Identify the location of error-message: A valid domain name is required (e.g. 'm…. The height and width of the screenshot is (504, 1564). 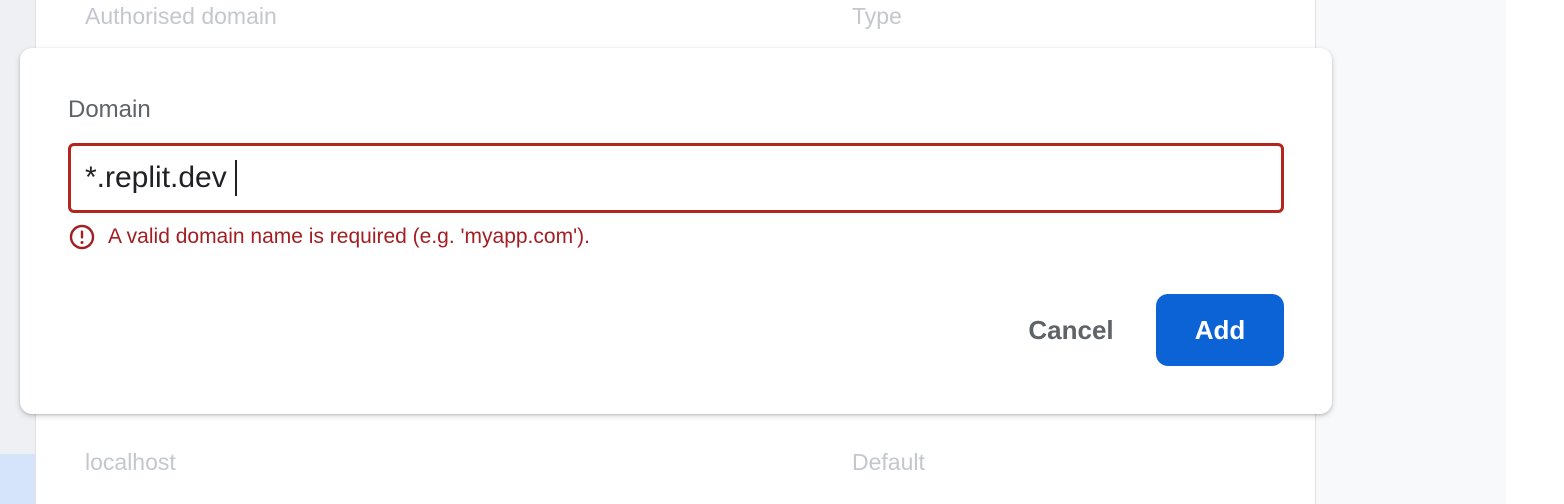
(349, 236).